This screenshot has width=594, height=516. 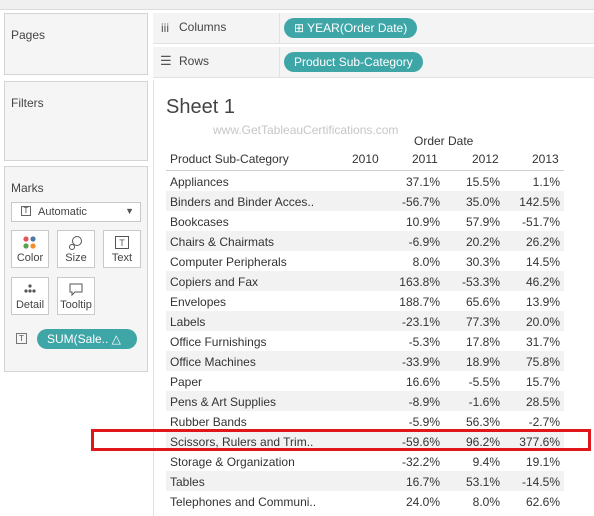 I want to click on table-row: Storage & Organization -32.2% 9.4% 19.1%, so click(x=365, y=461).